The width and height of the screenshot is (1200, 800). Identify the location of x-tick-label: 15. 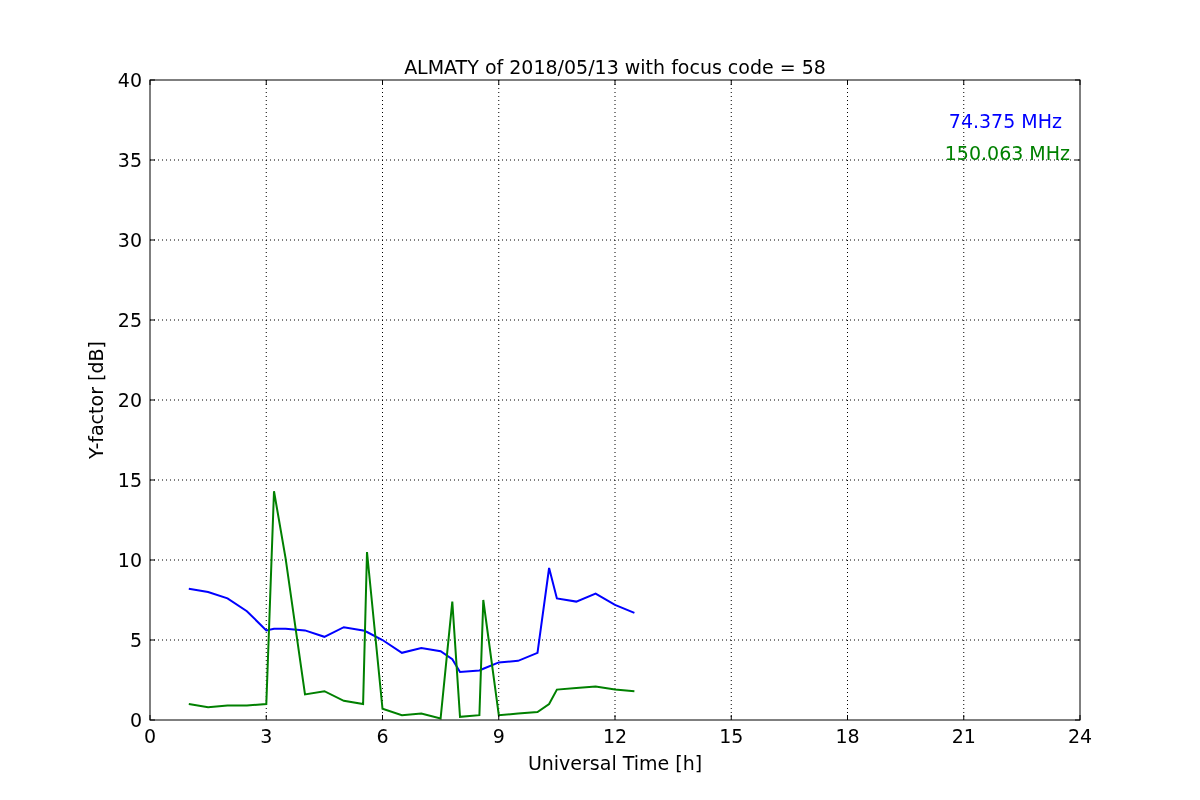
(731, 736).